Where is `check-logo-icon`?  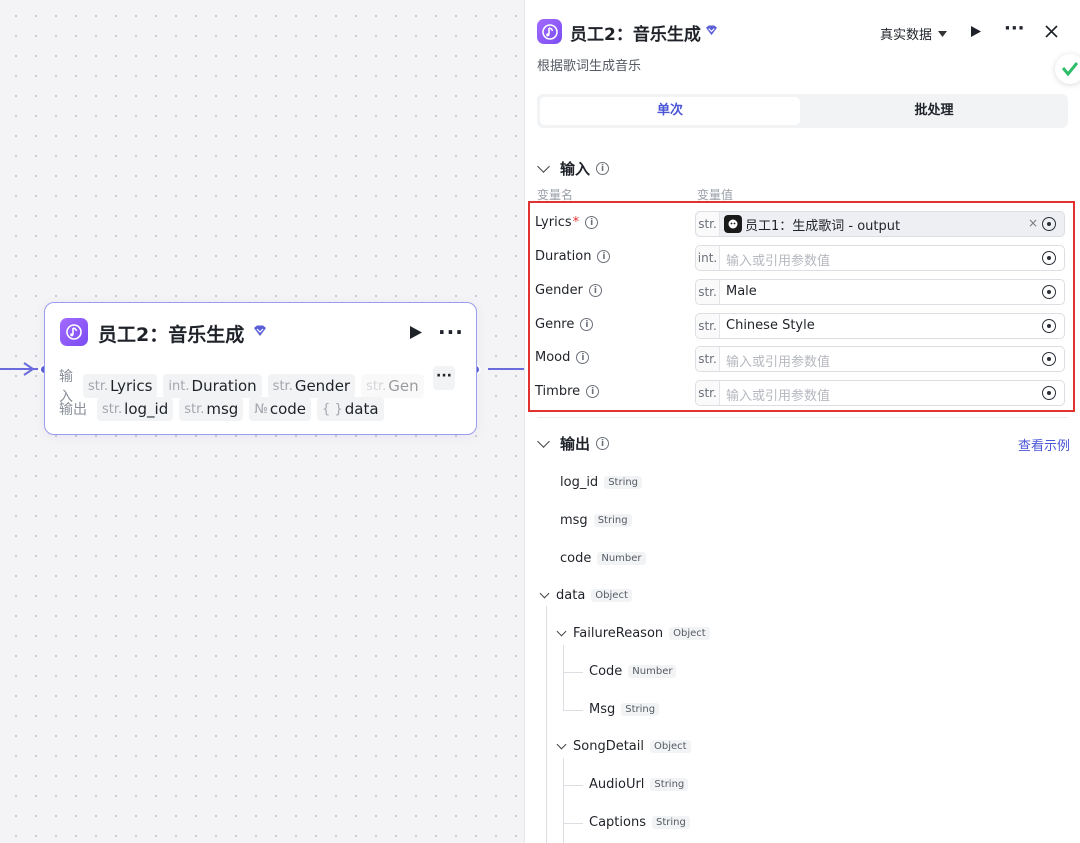
check-logo-icon is located at coordinates (1070, 69).